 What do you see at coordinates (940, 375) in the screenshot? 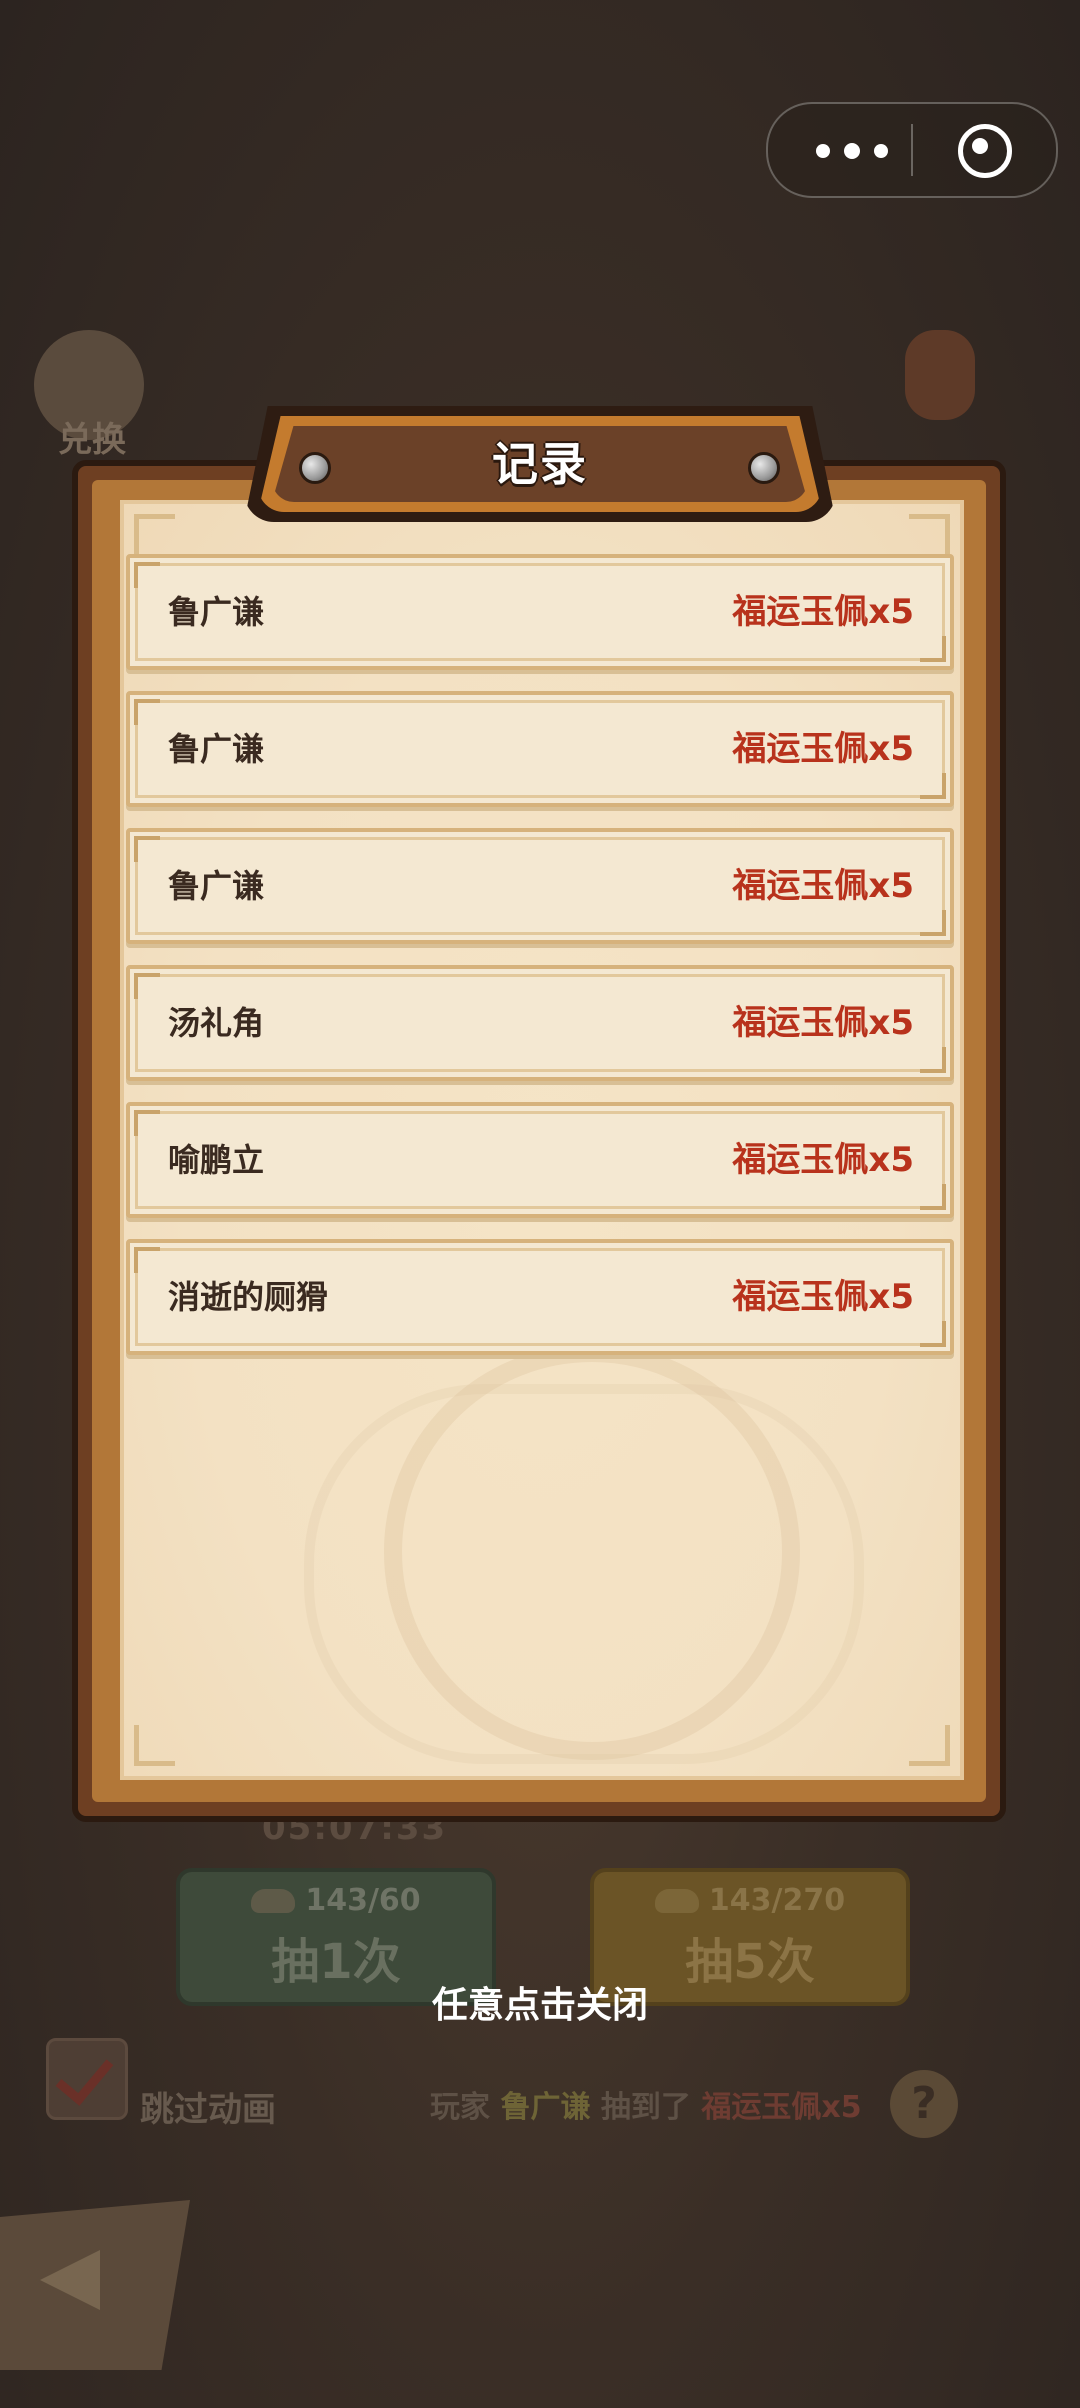
I see `lantern-icon` at bounding box center [940, 375].